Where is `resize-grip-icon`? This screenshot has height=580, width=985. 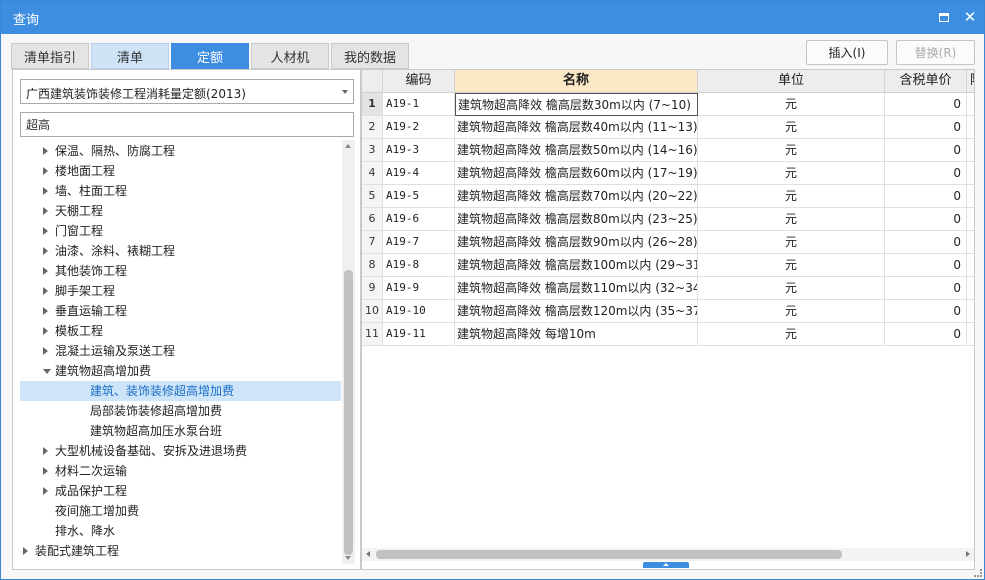
resize-grip-icon is located at coordinates (978, 573).